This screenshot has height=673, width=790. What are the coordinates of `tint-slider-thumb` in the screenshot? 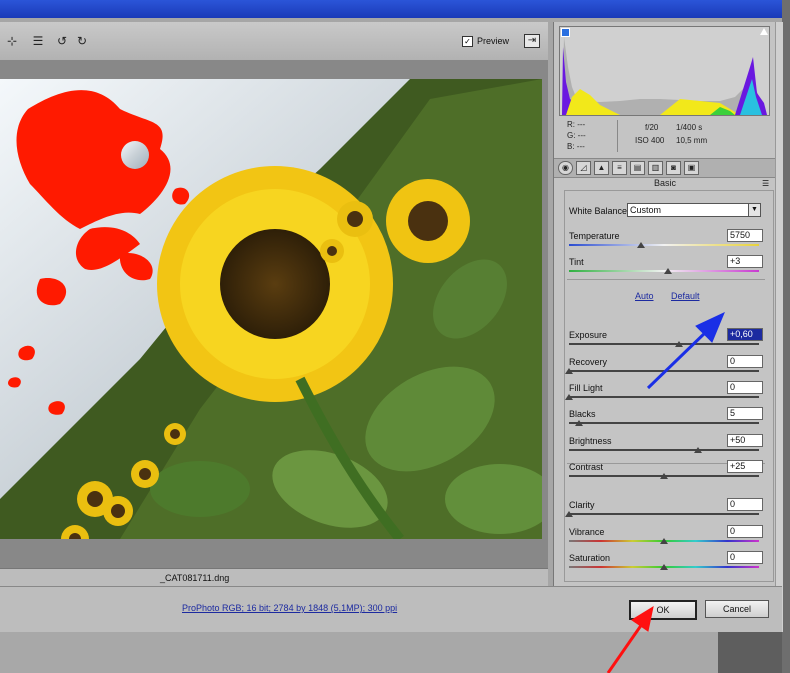 It's located at (667, 271).